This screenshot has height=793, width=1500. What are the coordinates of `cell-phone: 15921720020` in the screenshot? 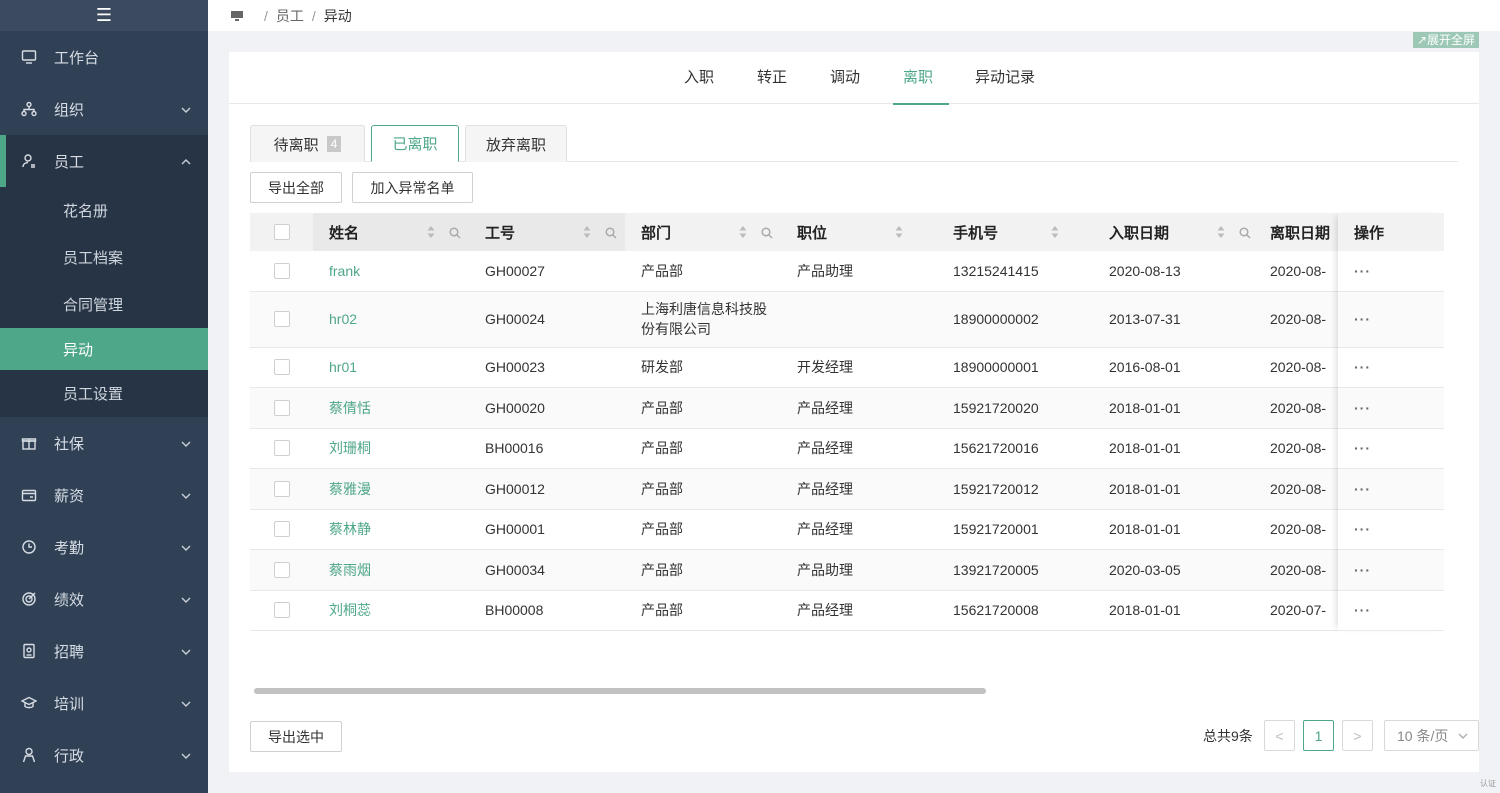 It's located at (996, 407).